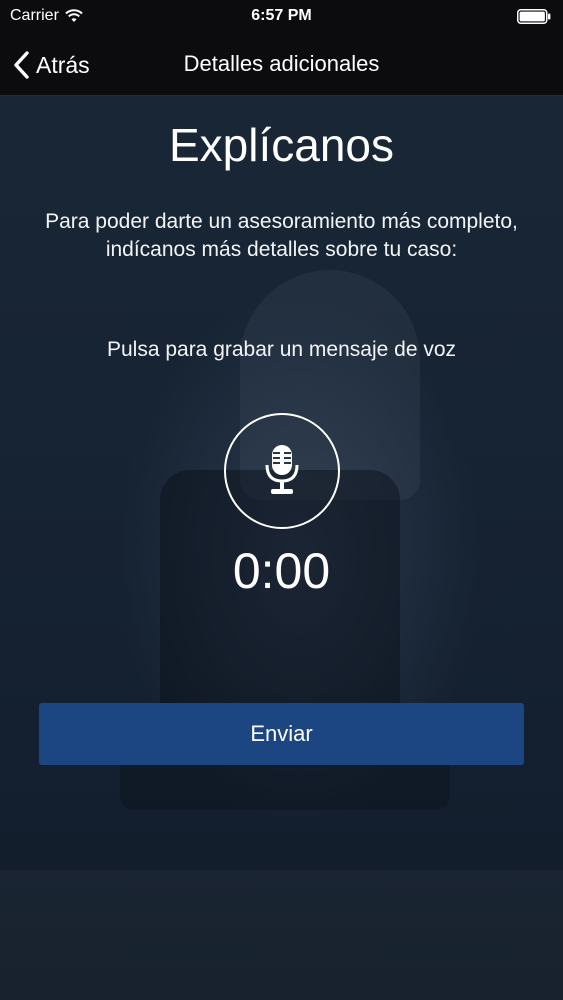 The image size is (563, 1000). Describe the element at coordinates (534, 16) in the screenshot. I see `battery-full-icon` at that location.